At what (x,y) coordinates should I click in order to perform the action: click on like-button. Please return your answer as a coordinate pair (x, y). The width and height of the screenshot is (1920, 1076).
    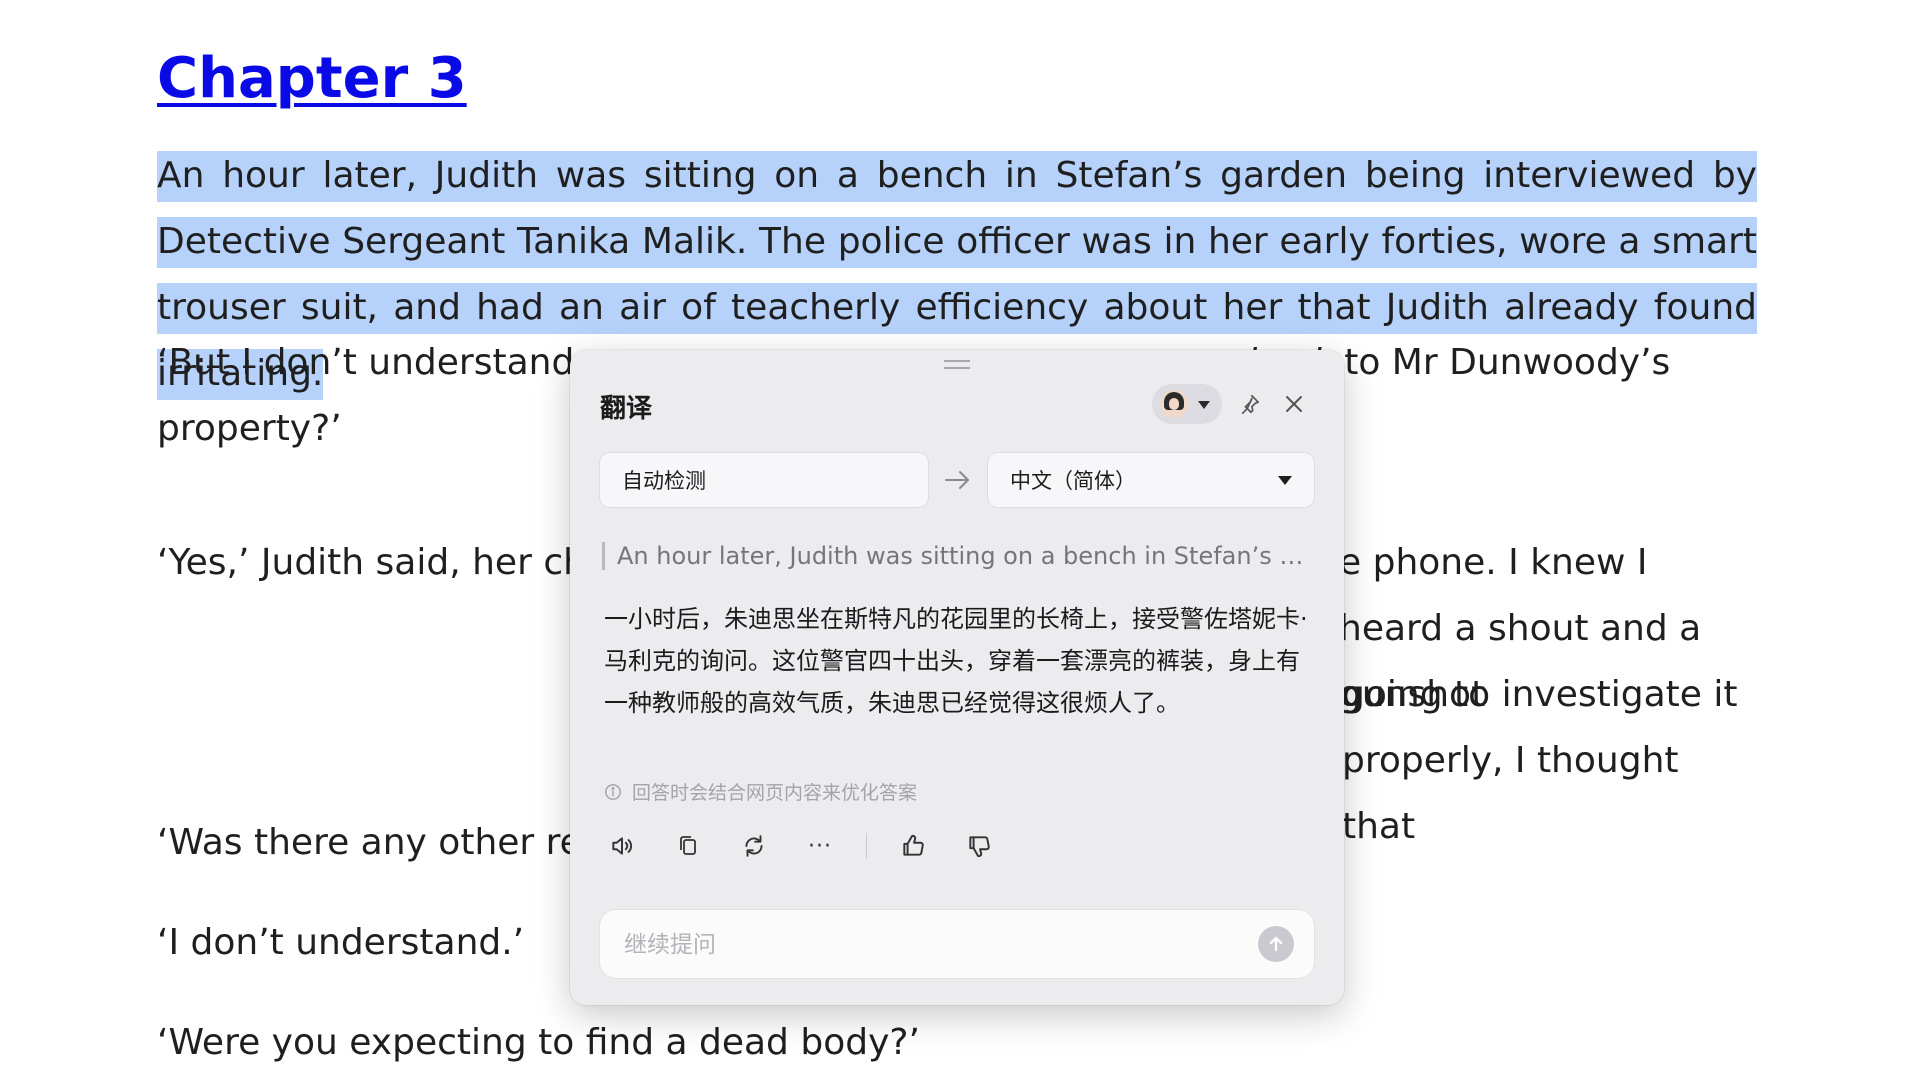
    Looking at the image, I should click on (913, 846).